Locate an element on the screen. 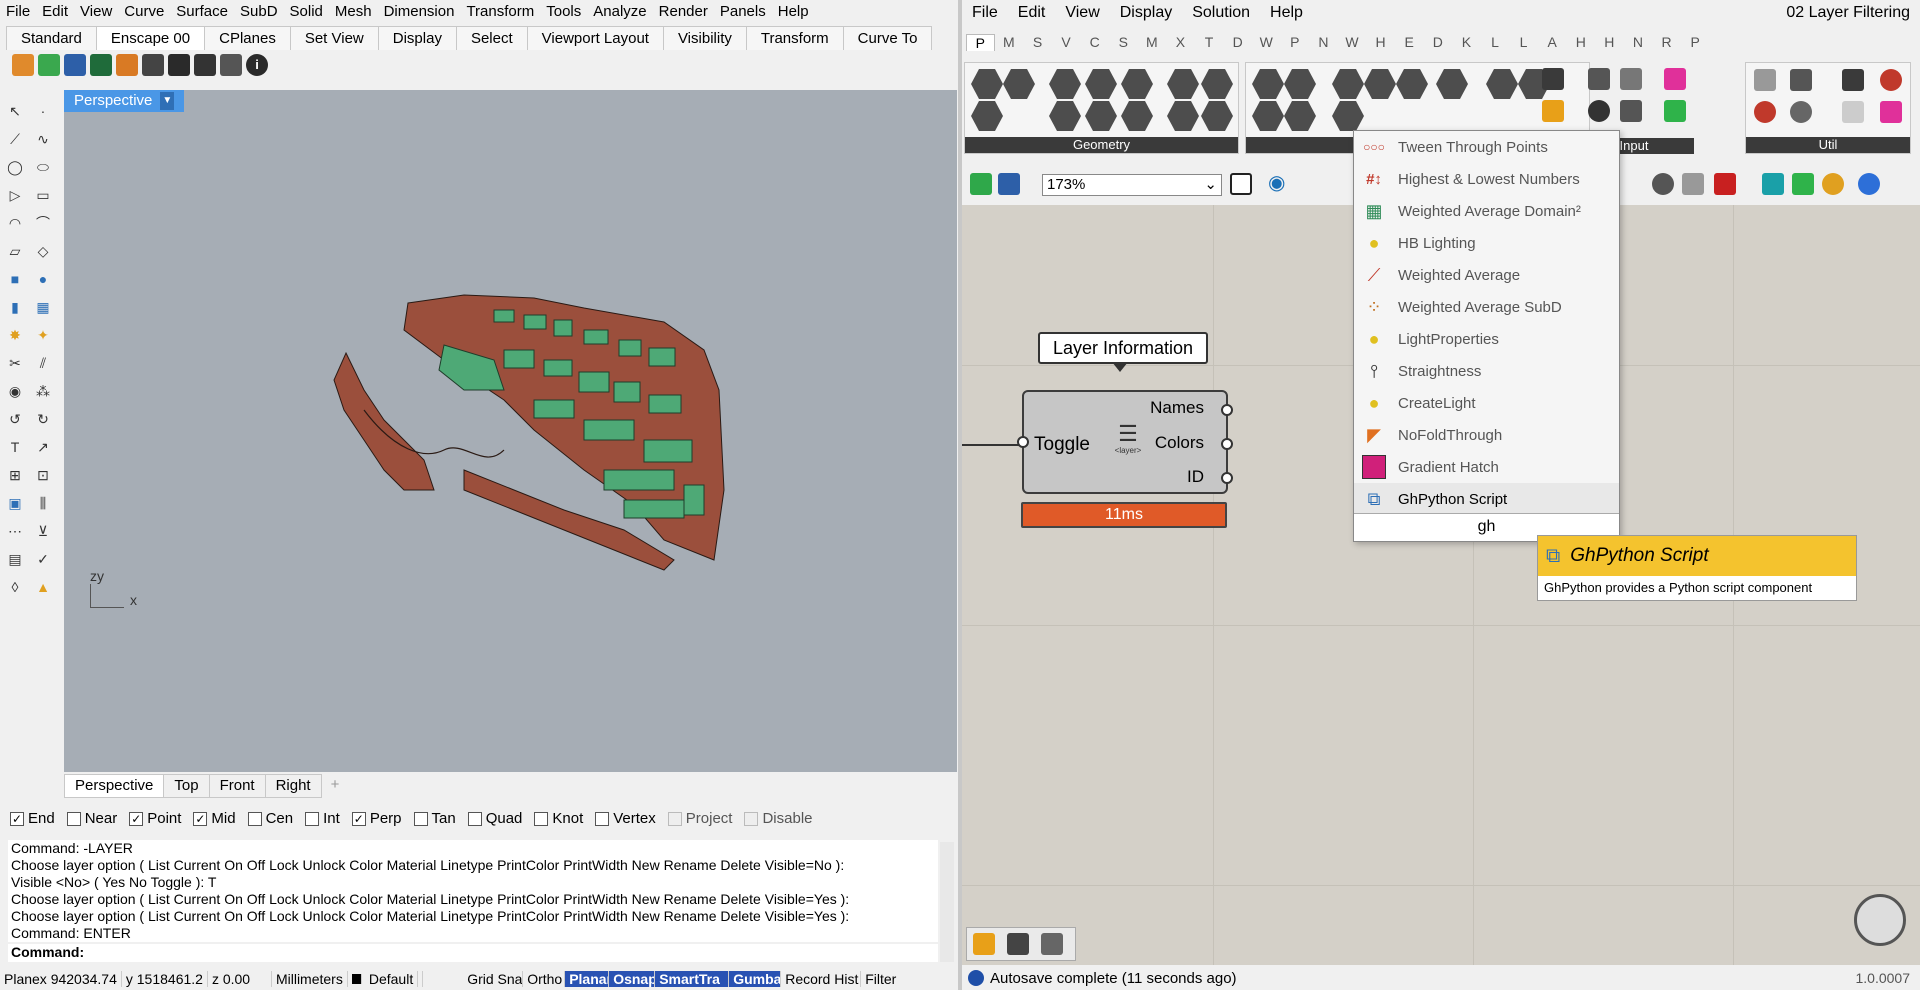 This screenshot has height=990, width=1920. viewport-title: Perspective ▼ is located at coordinates (124, 101).